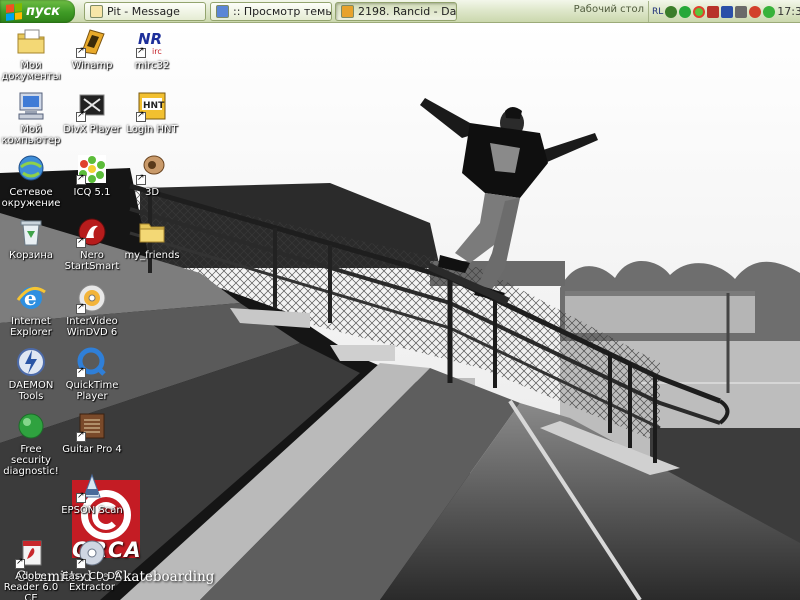 Image resolution: width=800 pixels, height=600 pixels. Describe the element at coordinates (31, 362) in the screenshot. I see `daemon-icon` at that location.